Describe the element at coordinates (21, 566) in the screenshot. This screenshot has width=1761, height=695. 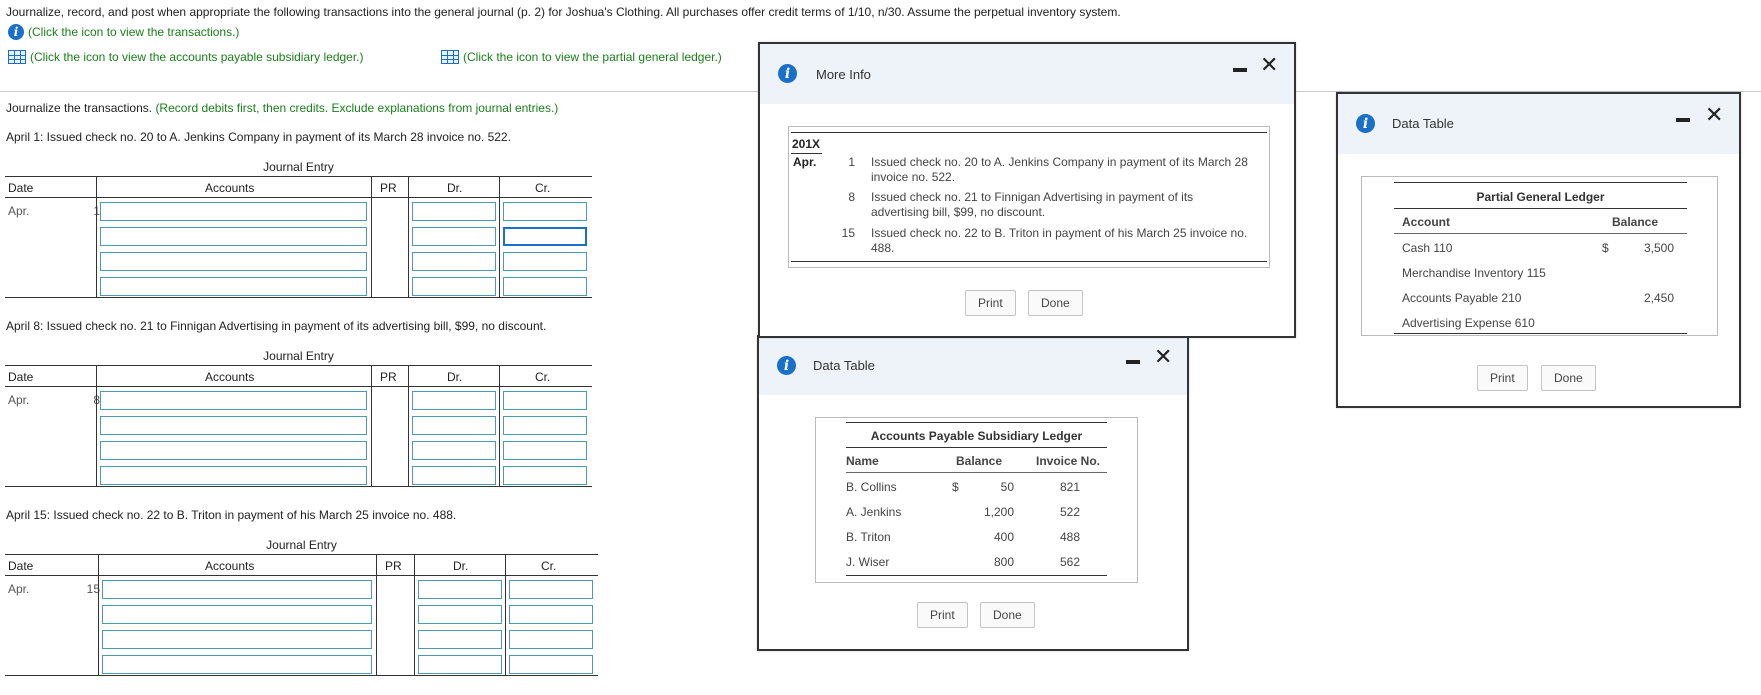
I see `date-header: Date` at that location.